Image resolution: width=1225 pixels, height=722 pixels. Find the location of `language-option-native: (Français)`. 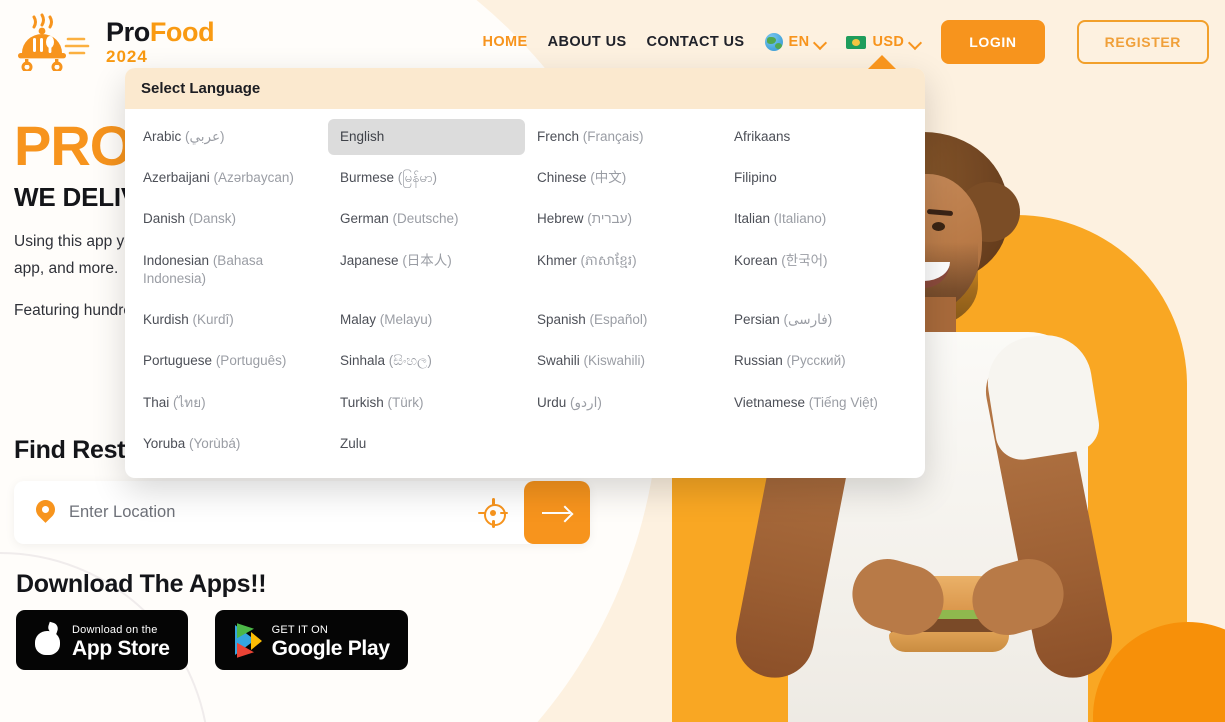

language-option-native: (Français) is located at coordinates (611, 136).